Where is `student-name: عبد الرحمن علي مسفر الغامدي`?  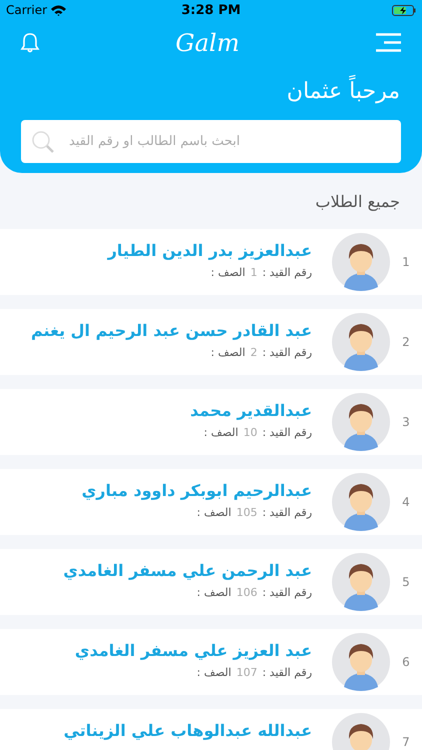
student-name: عبد الرحمن علي مسفر الغامدي is located at coordinates (187, 570).